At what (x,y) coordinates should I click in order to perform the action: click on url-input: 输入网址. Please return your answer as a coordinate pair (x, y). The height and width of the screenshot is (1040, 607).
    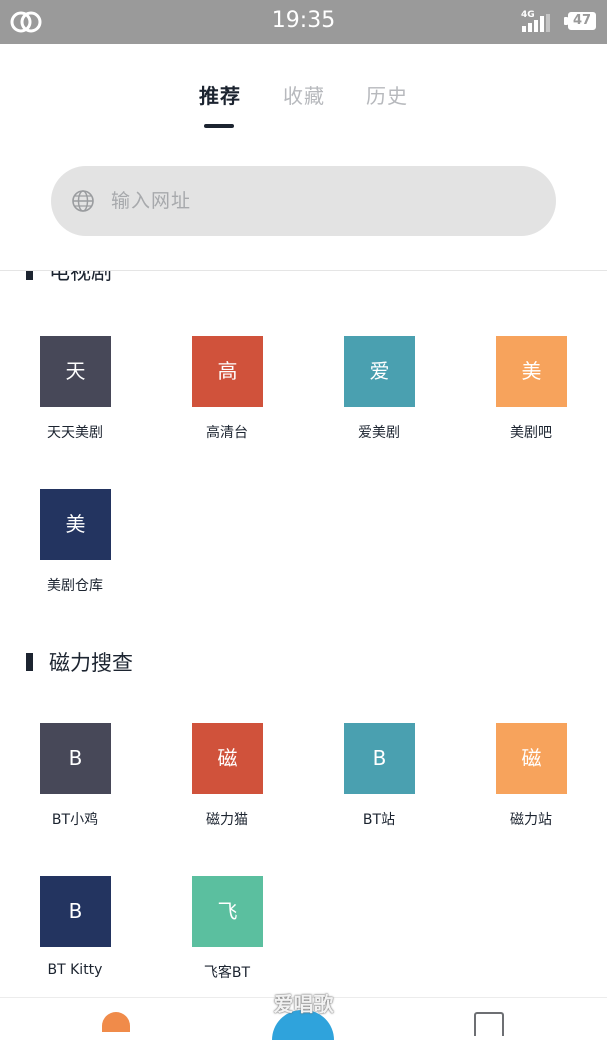
    Looking at the image, I should click on (151, 201).